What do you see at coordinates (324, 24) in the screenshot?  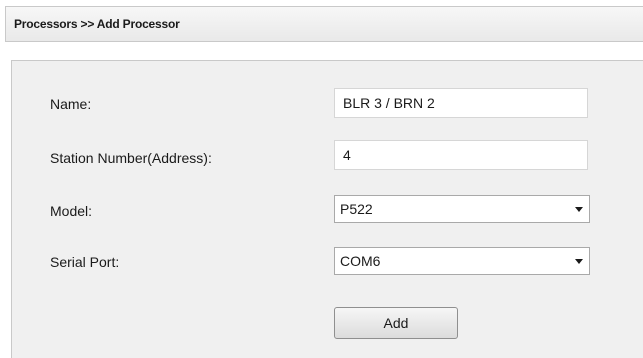 I see `page-header: Processors >> Add Processor` at bounding box center [324, 24].